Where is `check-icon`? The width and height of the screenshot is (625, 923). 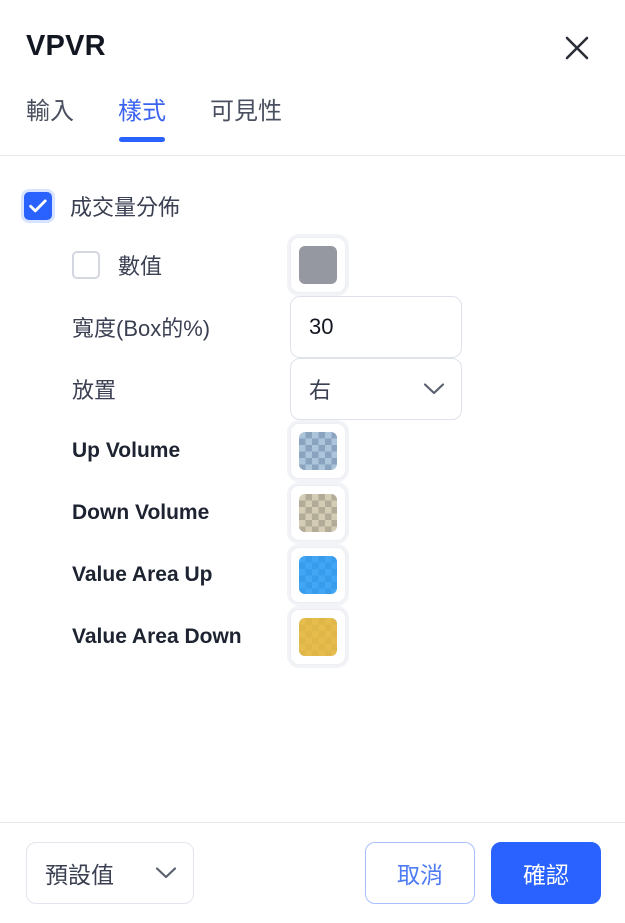 check-icon is located at coordinates (38, 206).